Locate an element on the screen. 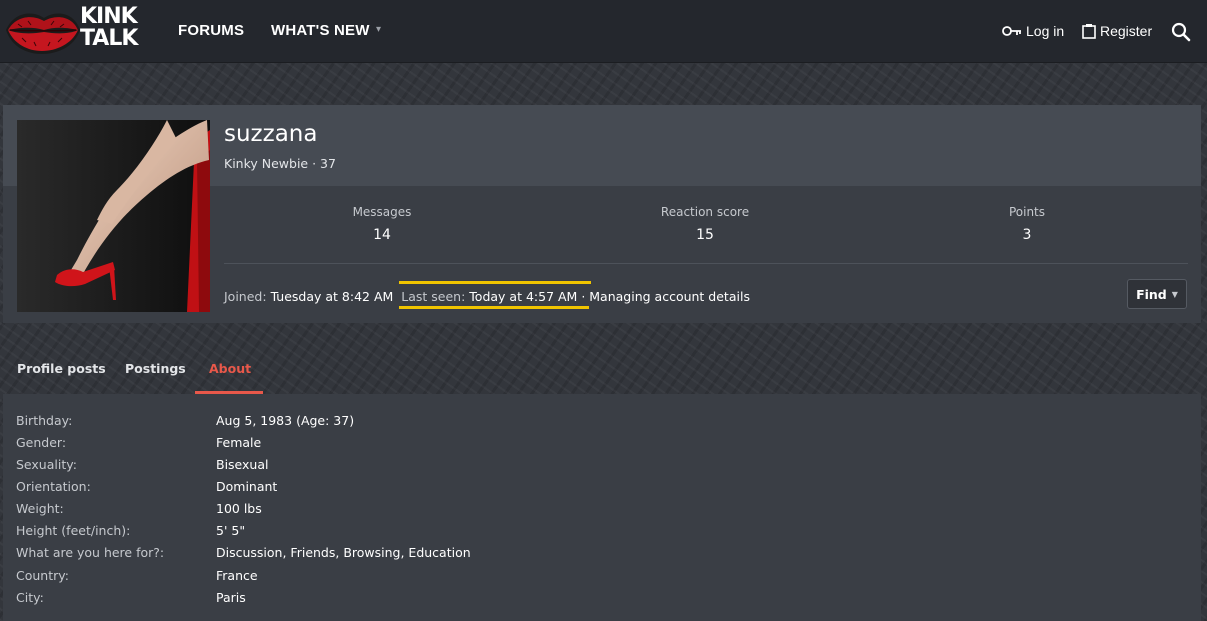  stat-value: 15 is located at coordinates (705, 235).